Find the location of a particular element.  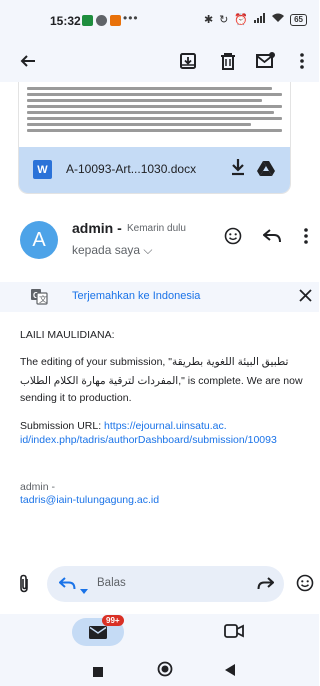

forward-icon is located at coordinates (266, 586).